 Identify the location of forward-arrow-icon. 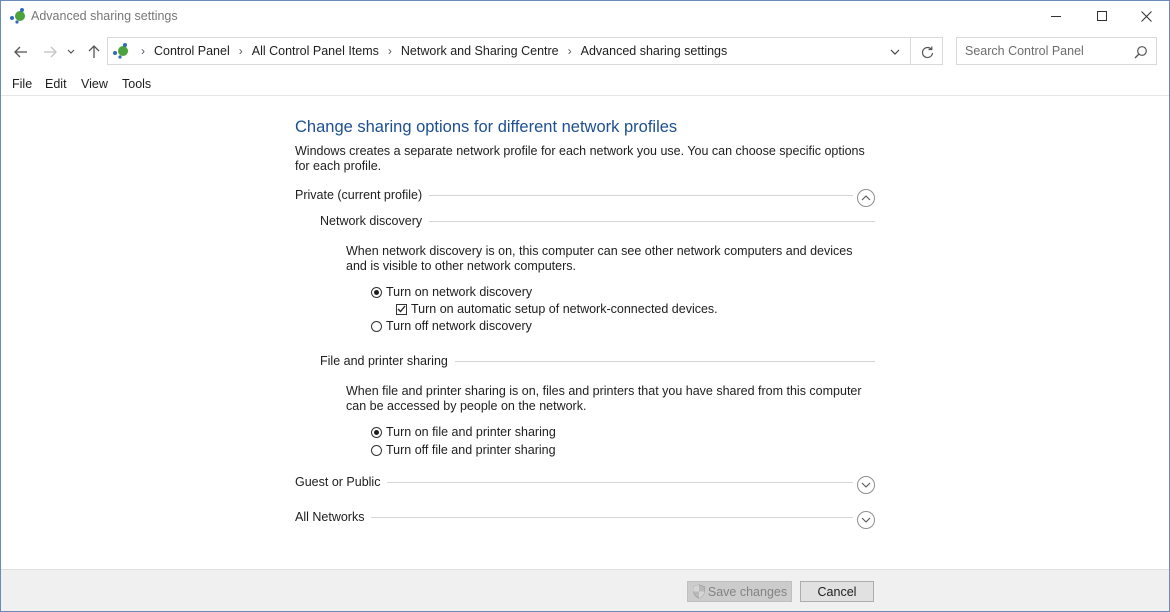
(50, 52).